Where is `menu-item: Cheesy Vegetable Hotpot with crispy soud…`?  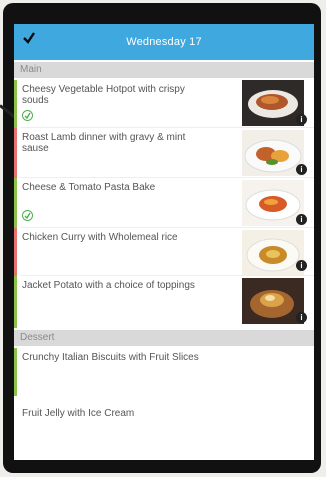 menu-item: Cheesy Vegetable Hotpot with crispy soud… is located at coordinates (164, 104).